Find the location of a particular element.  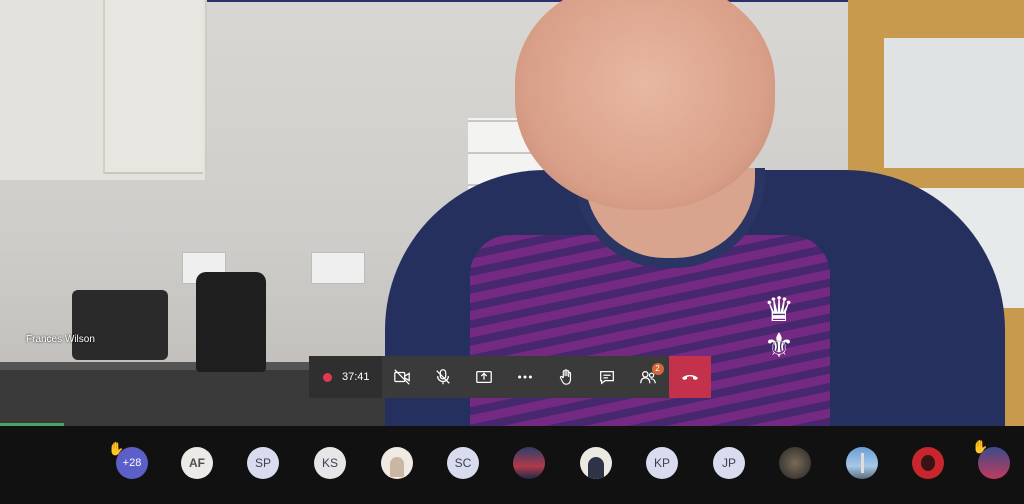

more-button is located at coordinates (525, 377).